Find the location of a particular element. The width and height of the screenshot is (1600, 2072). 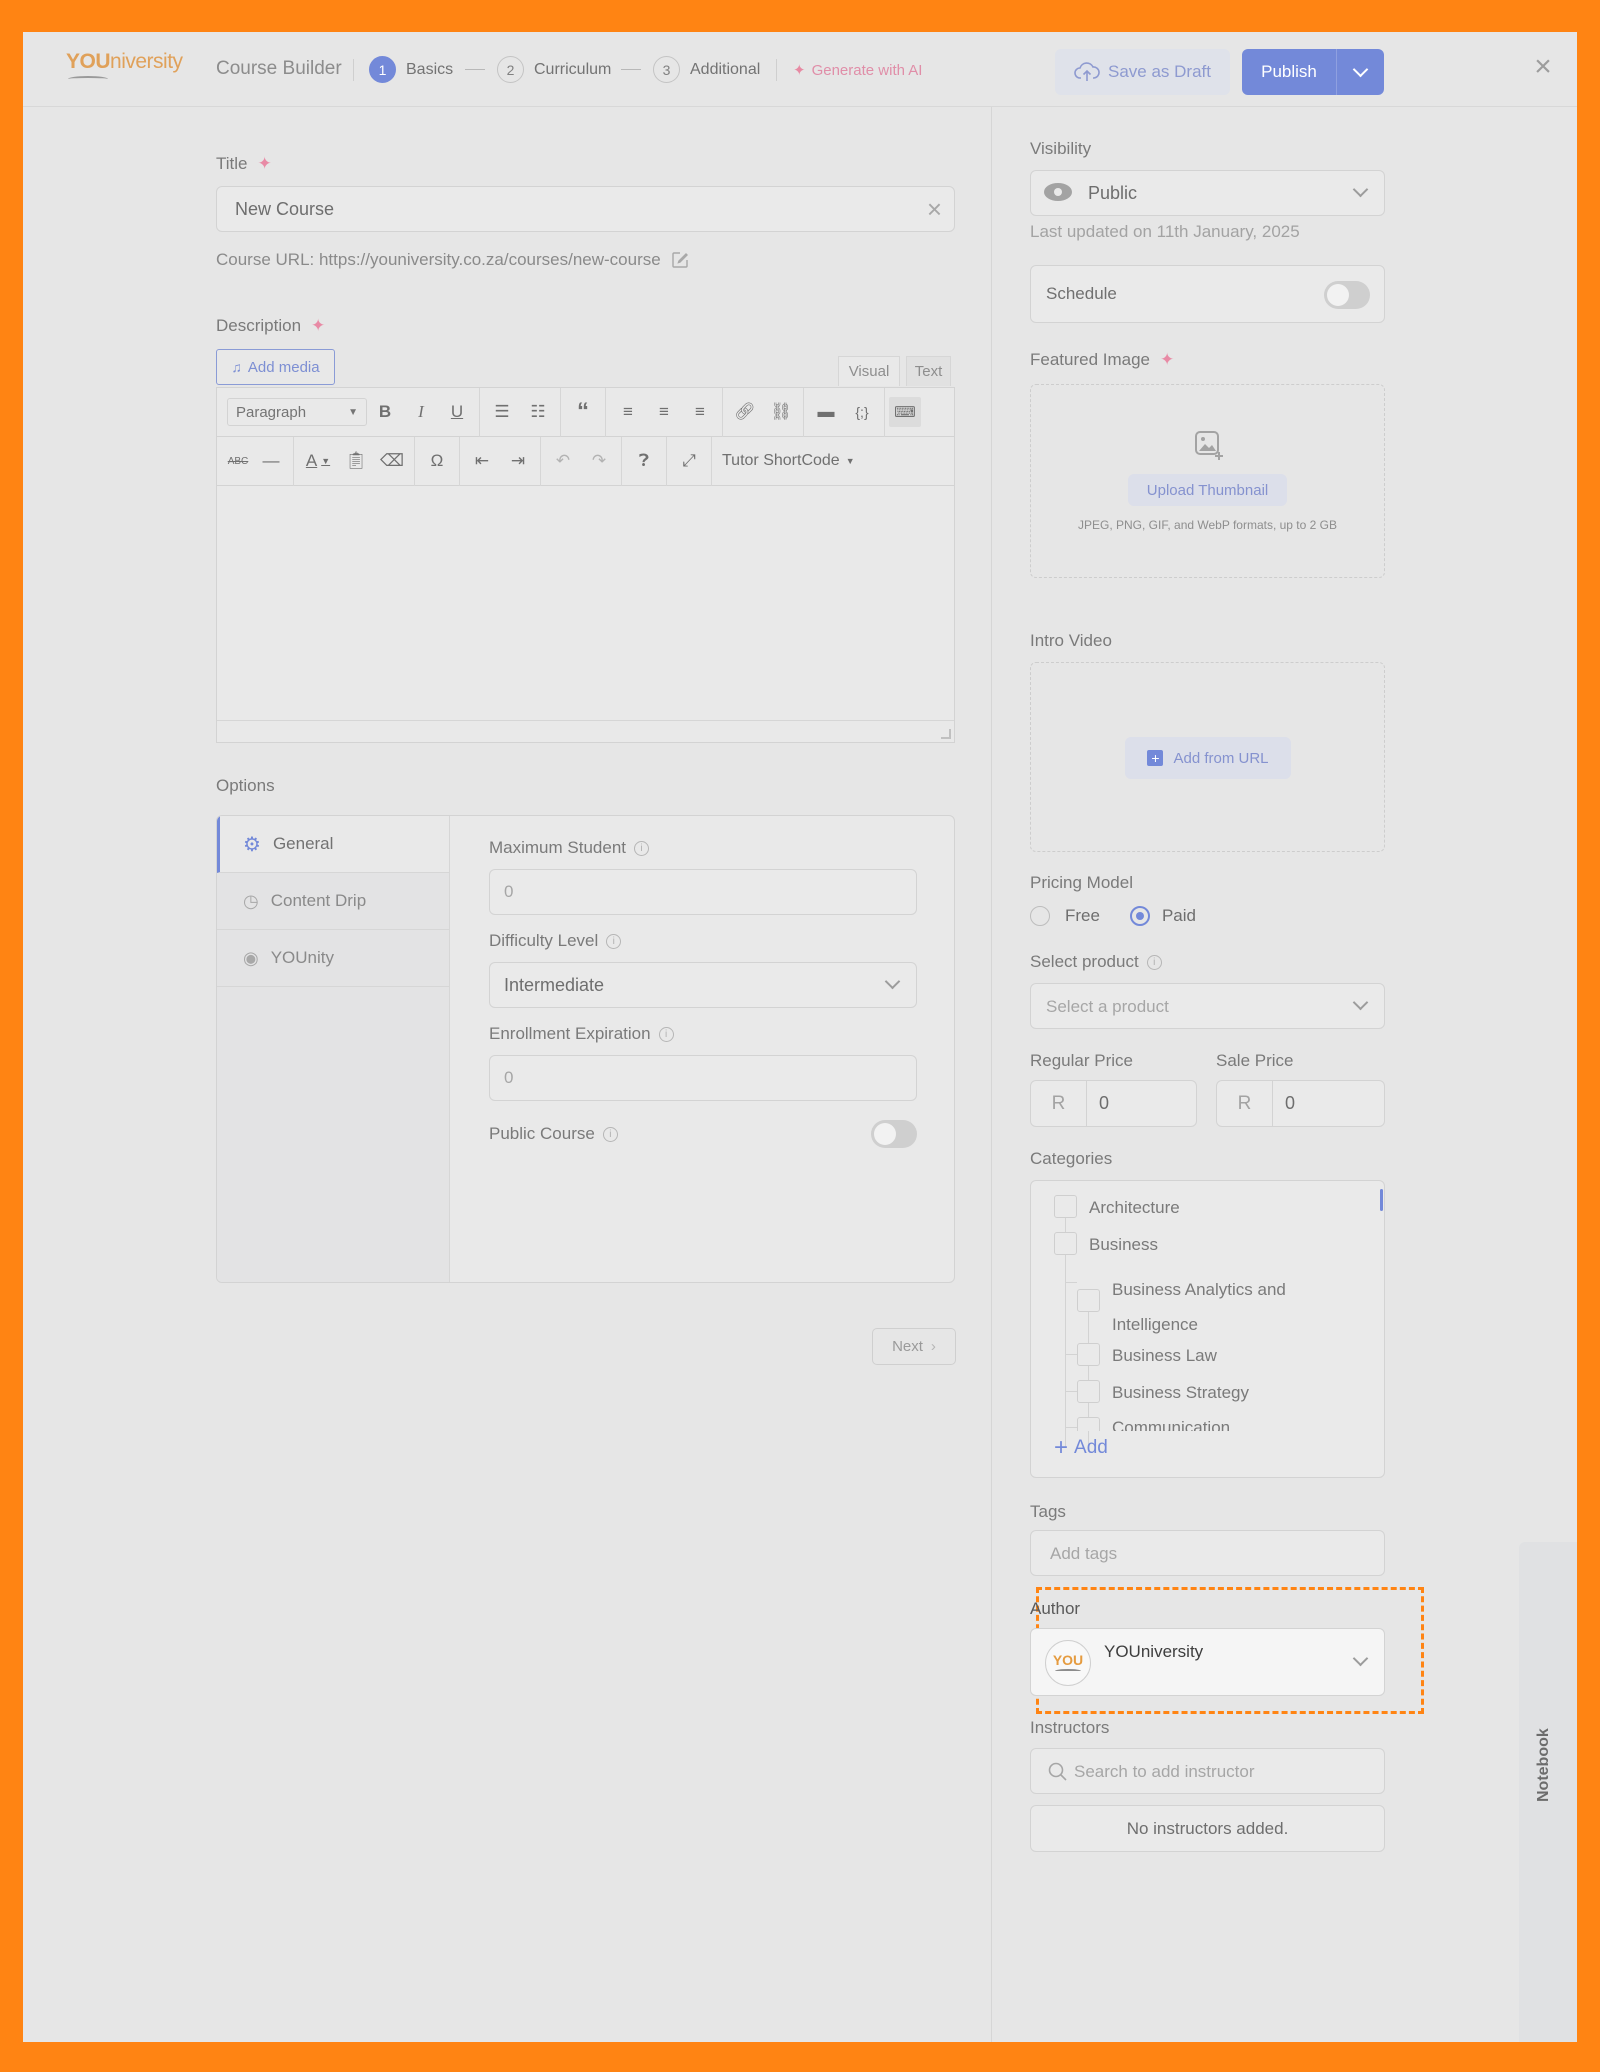

book-icon is located at coordinates (88, 79).